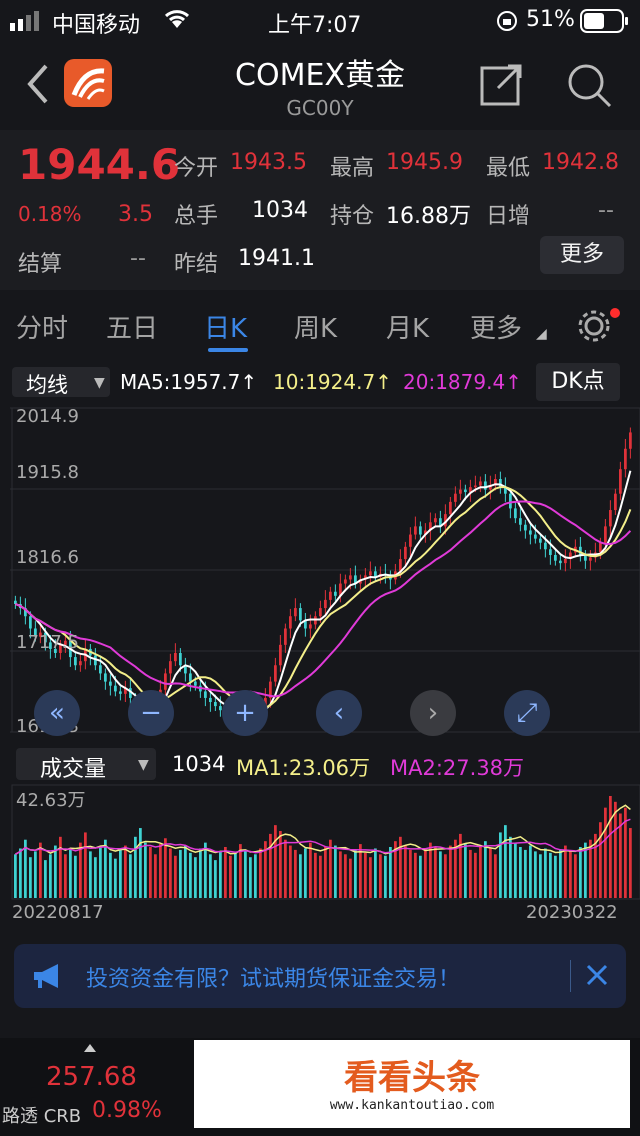 The height and width of the screenshot is (1136, 640). What do you see at coordinates (527, 713) in the screenshot?
I see `fullscreen-button: ⤢` at bounding box center [527, 713].